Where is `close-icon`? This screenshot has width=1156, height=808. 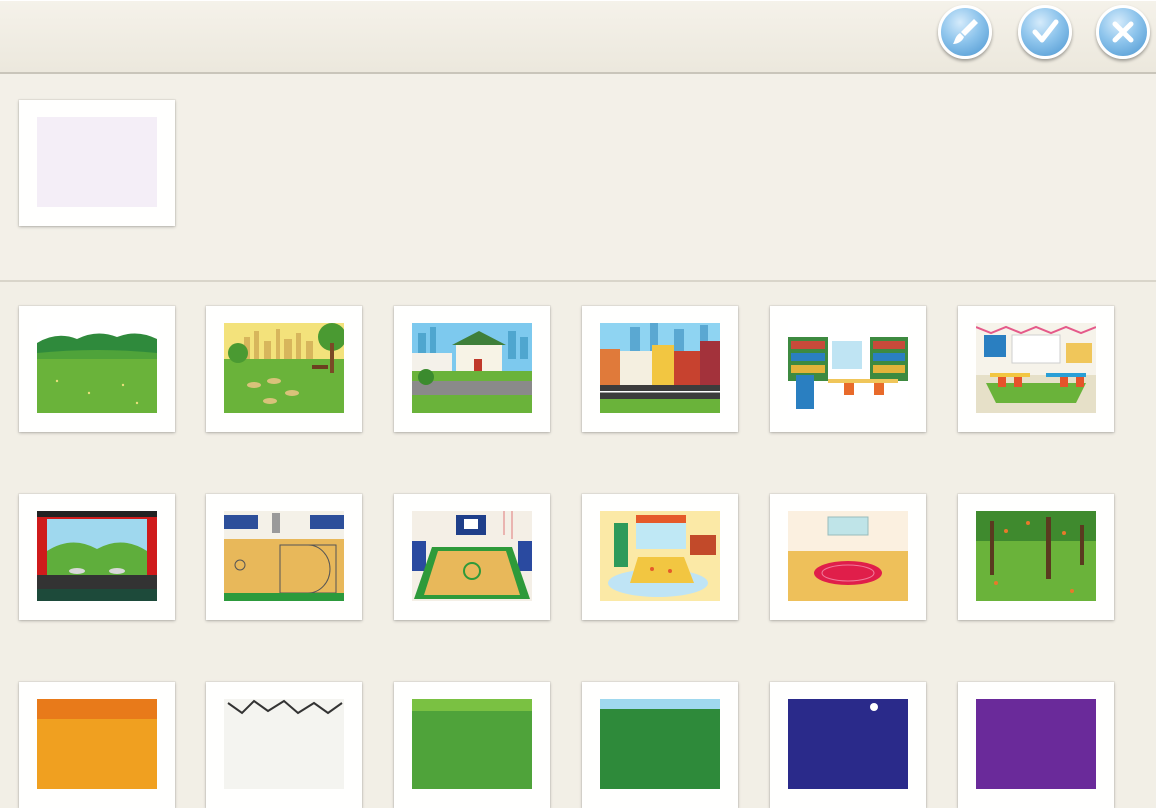 close-icon is located at coordinates (1123, 32).